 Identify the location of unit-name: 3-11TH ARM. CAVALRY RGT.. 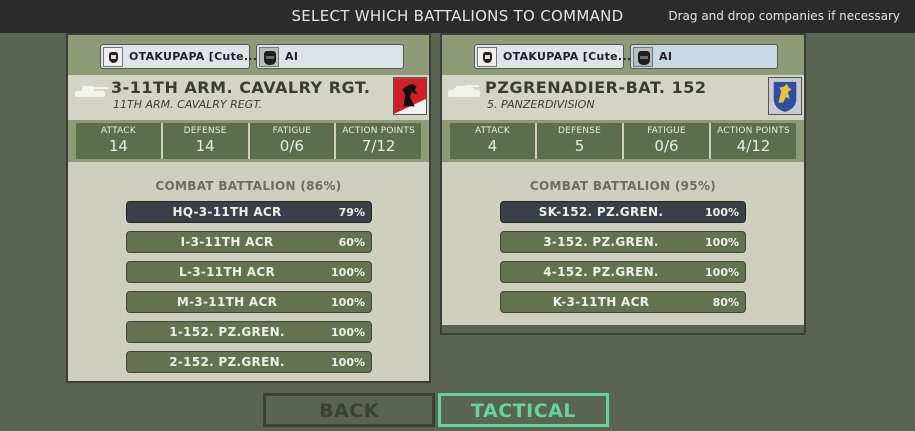
(241, 87).